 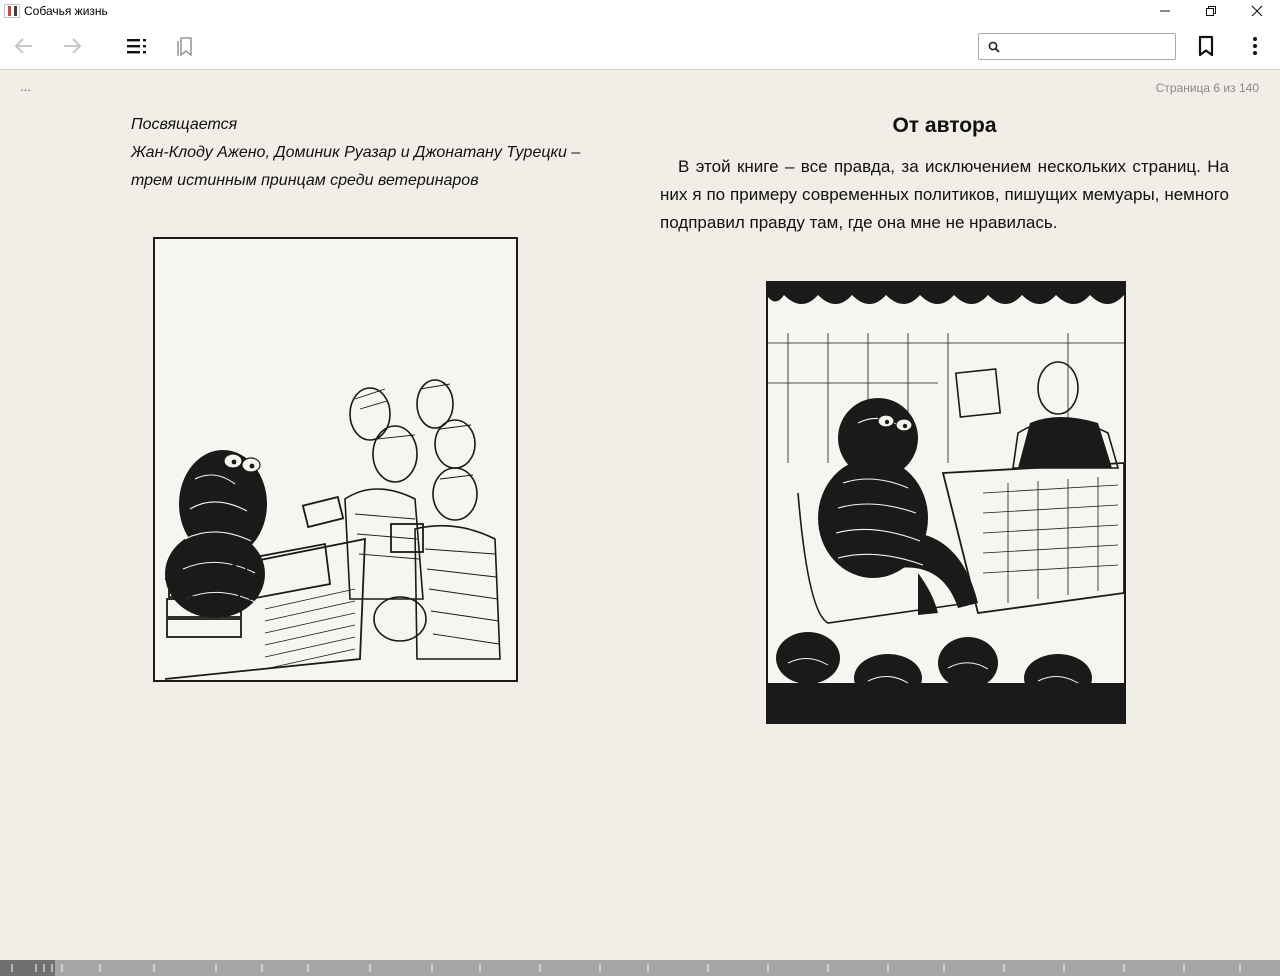 I want to click on bookmarks-icon, so click(x=184, y=47).